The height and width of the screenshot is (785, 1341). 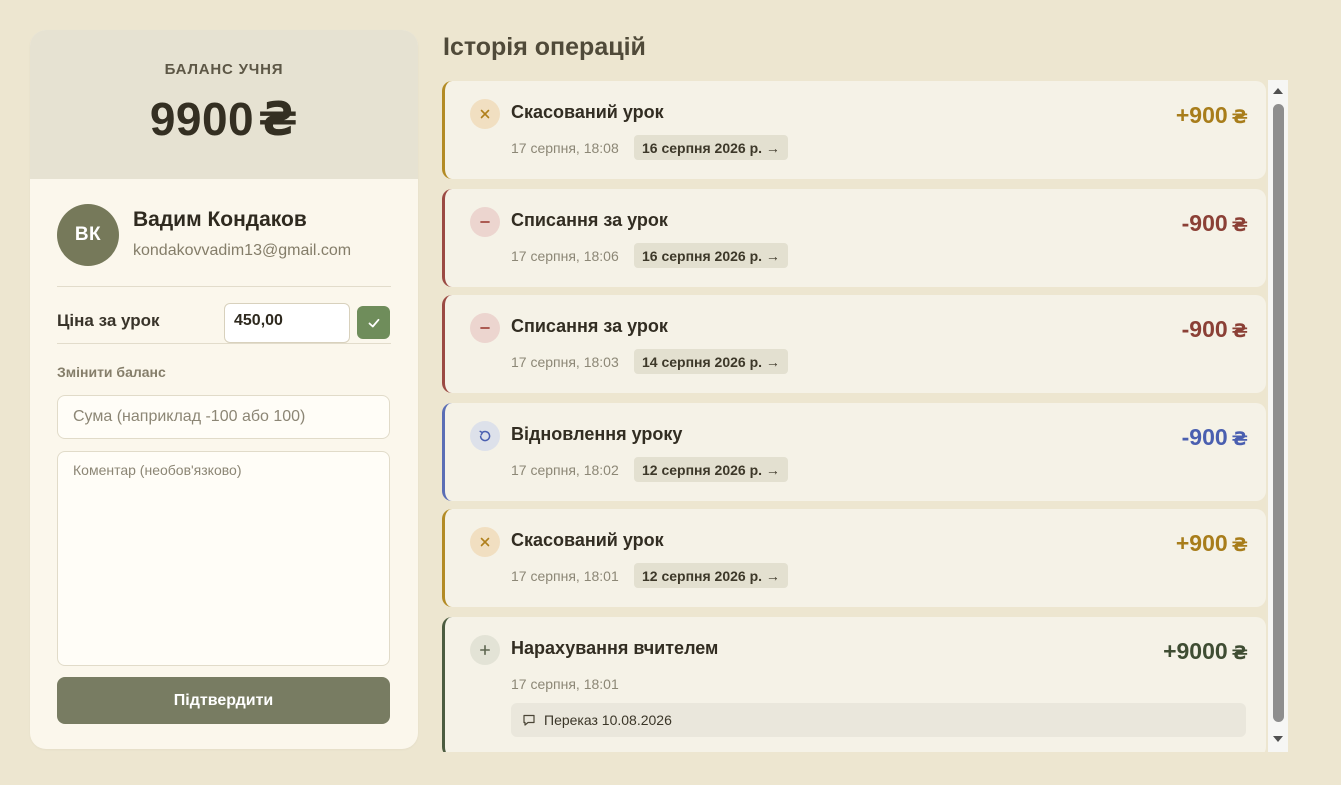 I want to click on operation-time: 17 серпня, 18:08, so click(x=565, y=148).